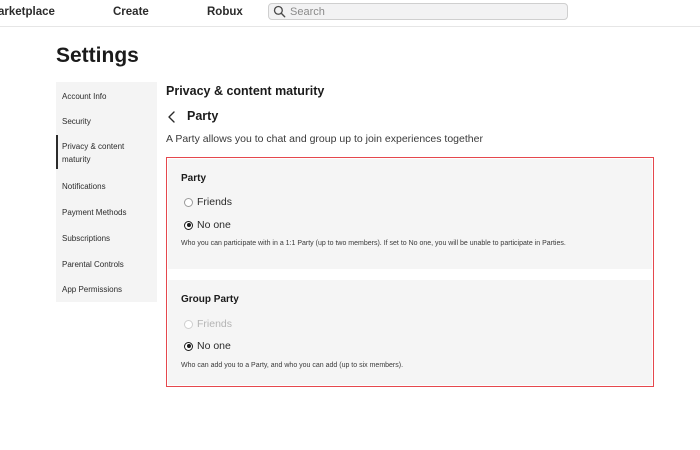 The height and width of the screenshot is (450, 700). I want to click on group-party-option-friends: Friends, so click(208, 324).